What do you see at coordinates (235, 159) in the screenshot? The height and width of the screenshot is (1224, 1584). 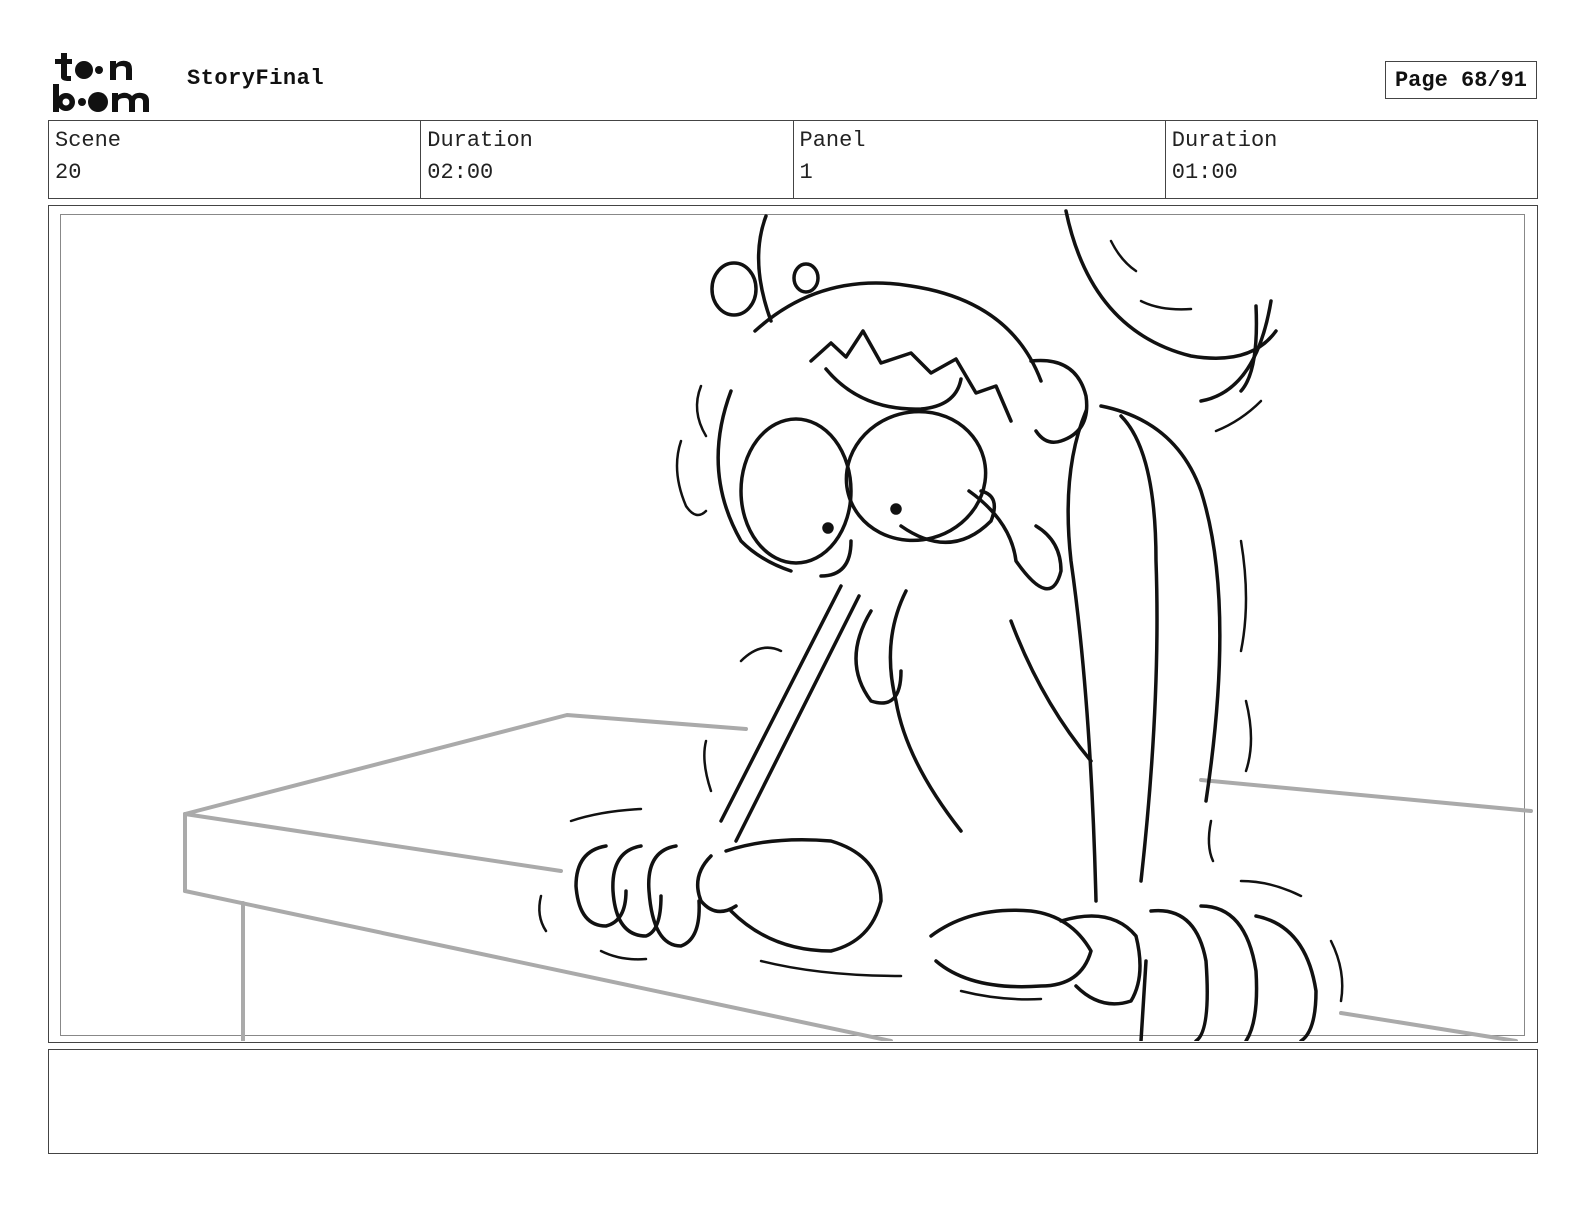 I see `scene-cell: Scene 20` at bounding box center [235, 159].